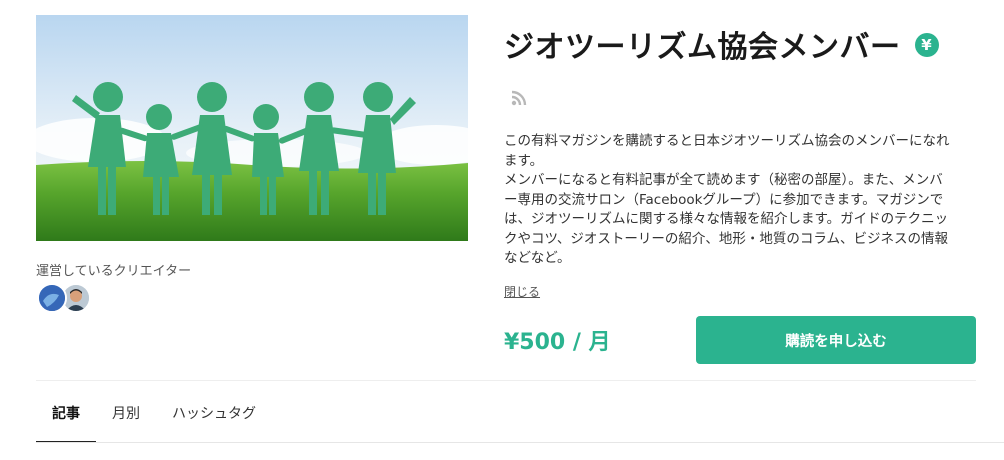  I want to click on magazine-header: ジオツーリズム協会メンバー ¥, so click(721, 44).